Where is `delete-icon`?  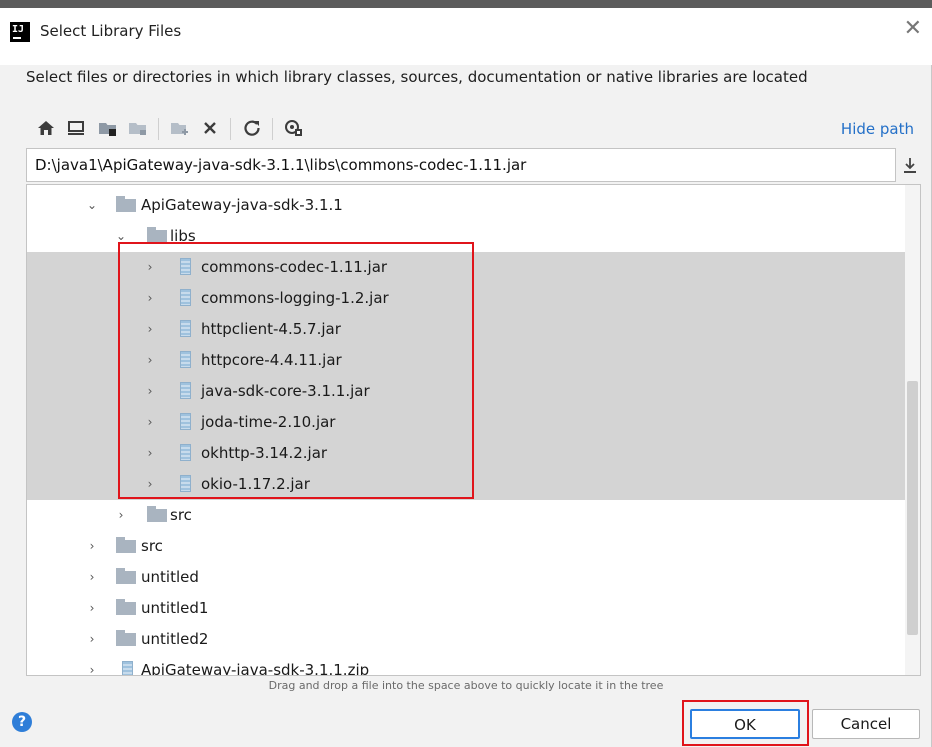 delete-icon is located at coordinates (210, 128).